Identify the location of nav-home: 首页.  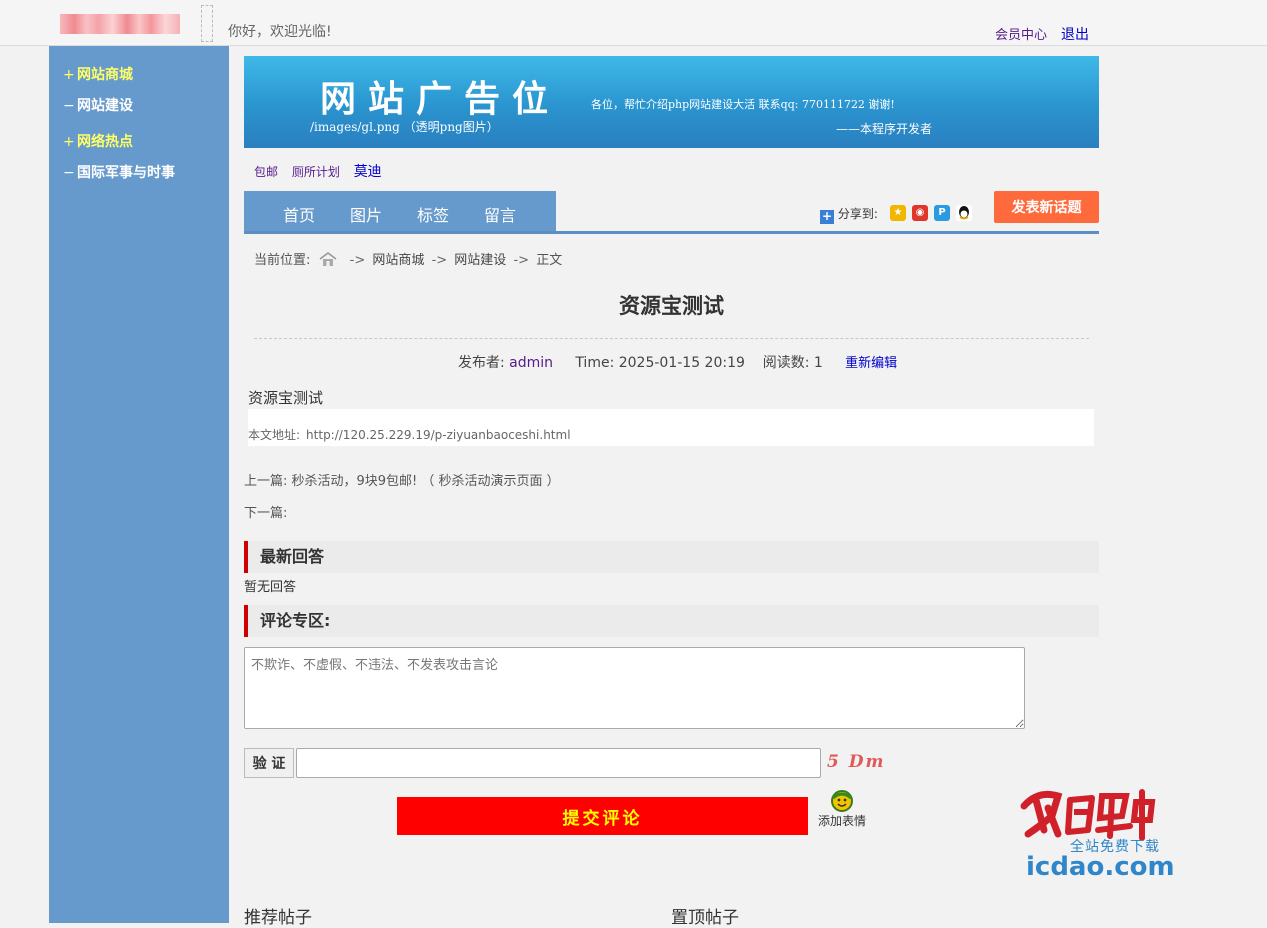
(299, 214).